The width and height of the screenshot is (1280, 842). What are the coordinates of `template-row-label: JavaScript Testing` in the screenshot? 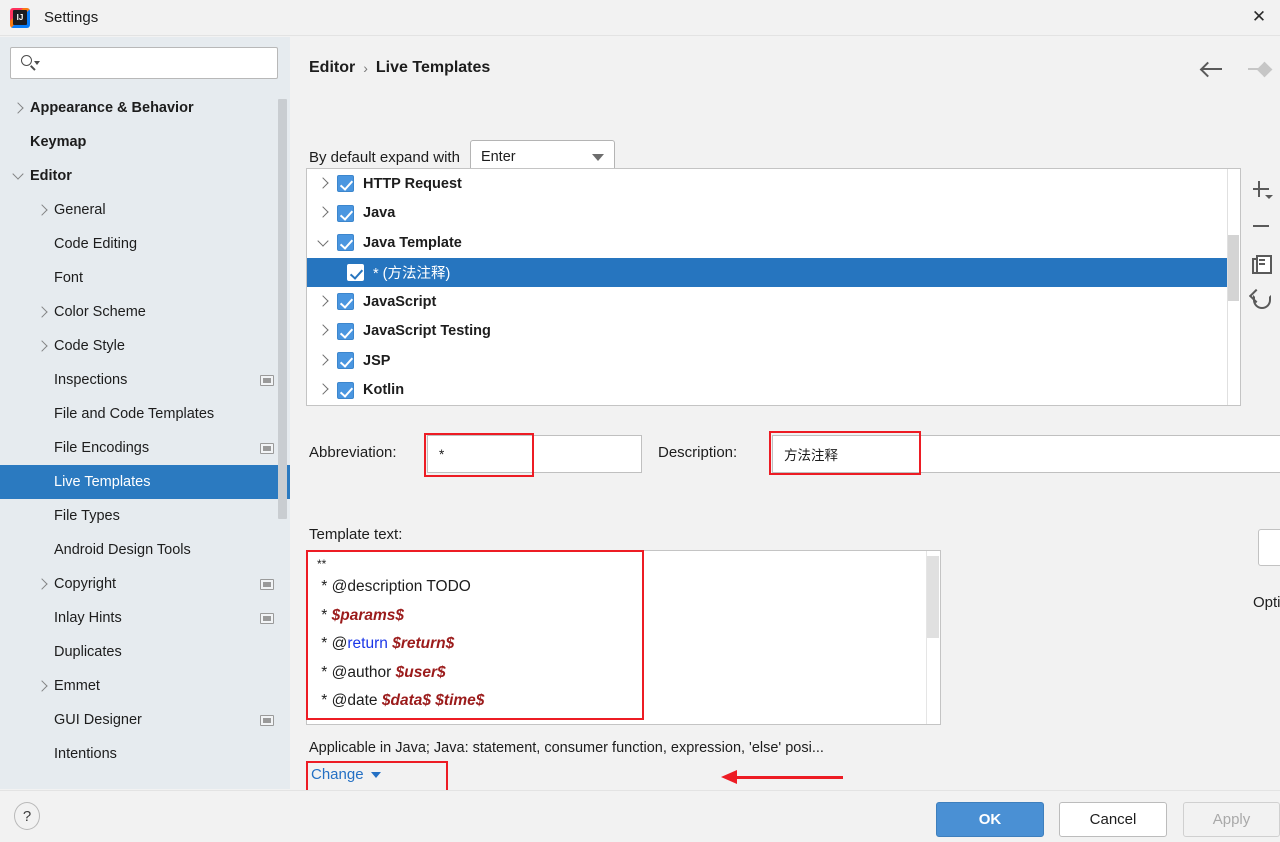 It's located at (427, 331).